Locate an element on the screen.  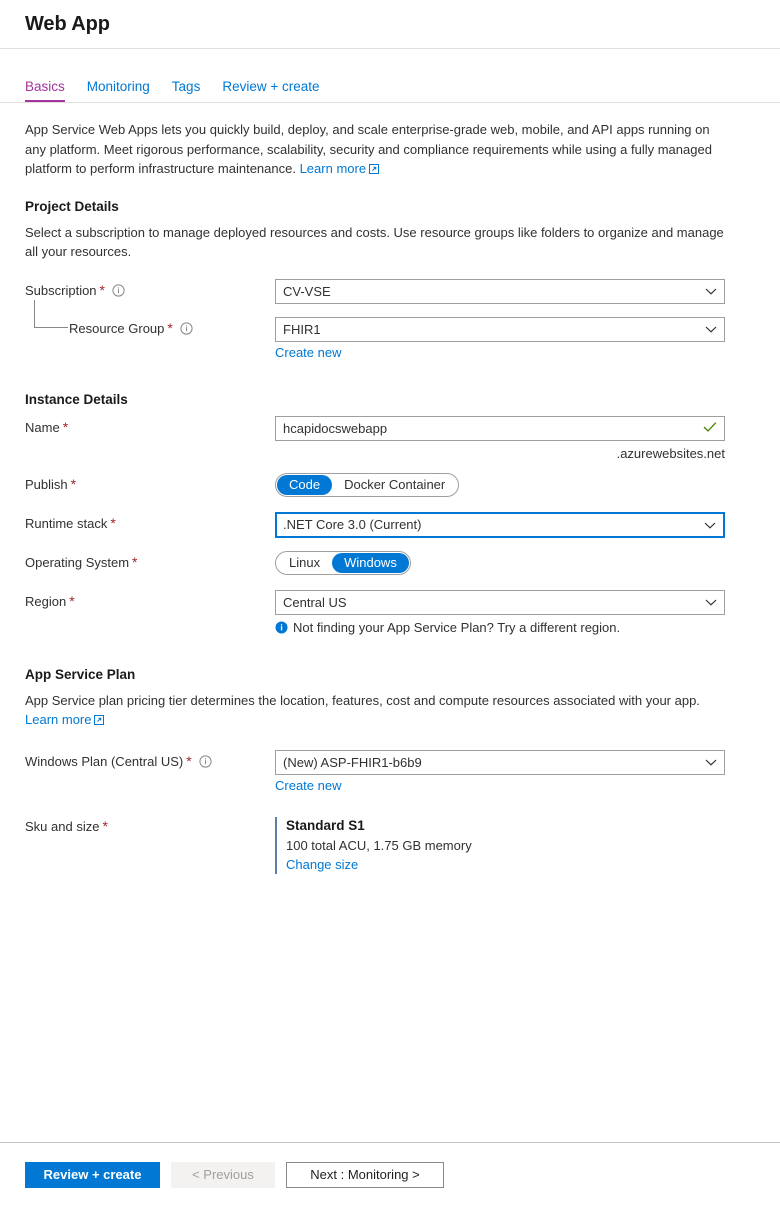
tab-tags: Tags is located at coordinates (186, 91).